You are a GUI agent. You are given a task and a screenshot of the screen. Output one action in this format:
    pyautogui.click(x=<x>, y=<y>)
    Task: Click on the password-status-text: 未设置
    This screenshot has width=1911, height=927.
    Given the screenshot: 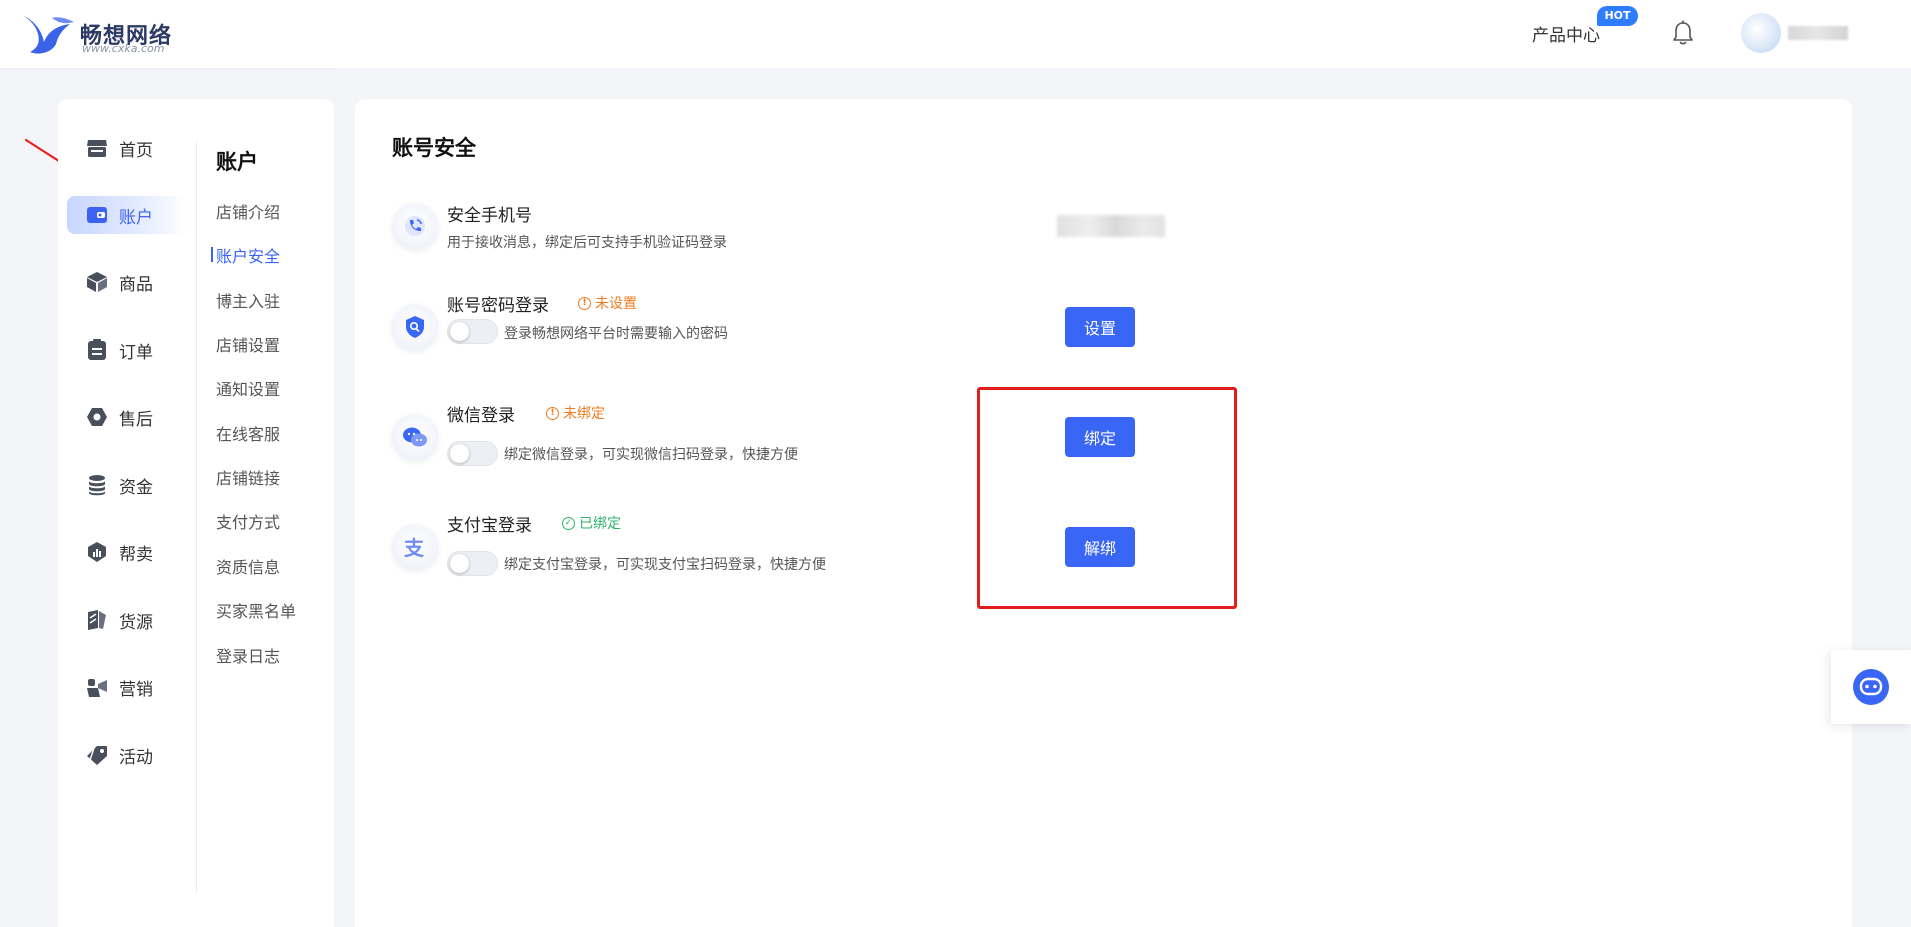 What is the action you would take?
    pyautogui.click(x=616, y=304)
    